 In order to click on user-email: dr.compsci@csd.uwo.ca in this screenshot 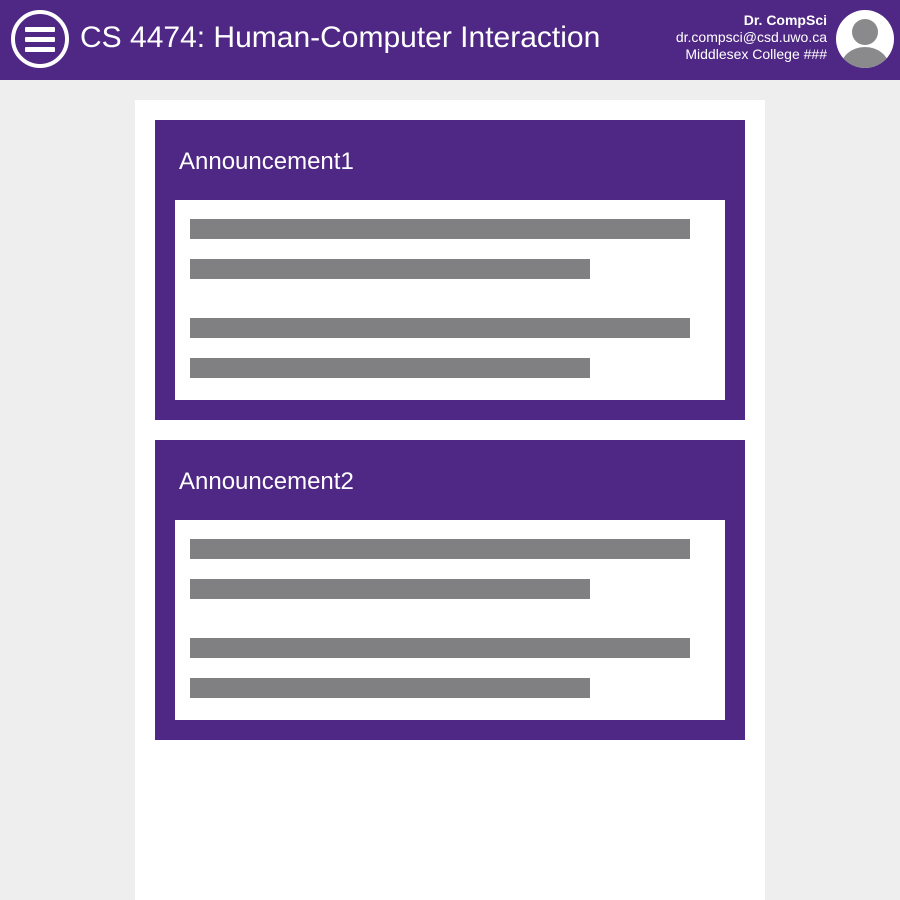, I will do `click(751, 37)`.